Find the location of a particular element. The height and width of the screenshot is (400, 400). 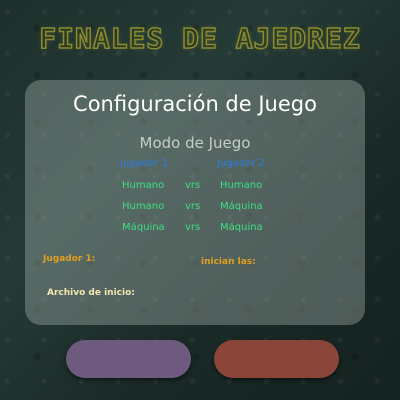

header-player2: Jugador 2 is located at coordinates (241, 163).